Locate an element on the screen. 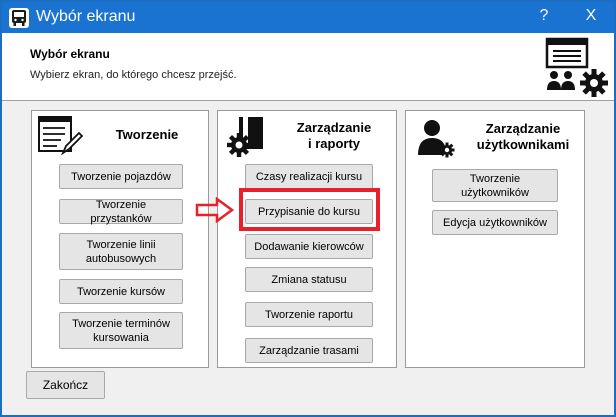 The height and width of the screenshot is (417, 616). document-gear-icon is located at coordinates (246, 137).